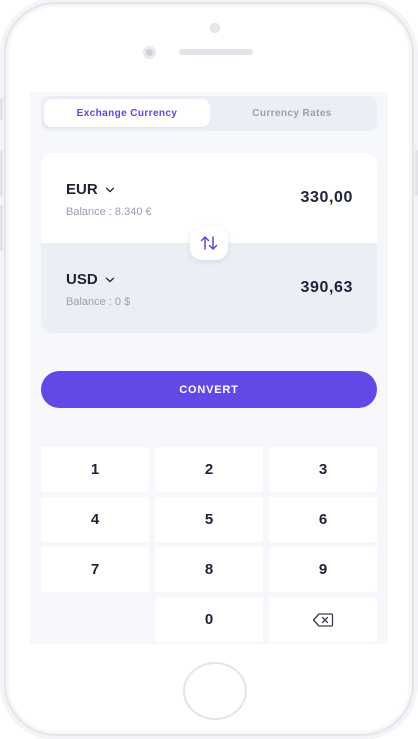 This screenshot has height=739, width=418. What do you see at coordinates (95, 519) in the screenshot?
I see `key-4: 4` at bounding box center [95, 519].